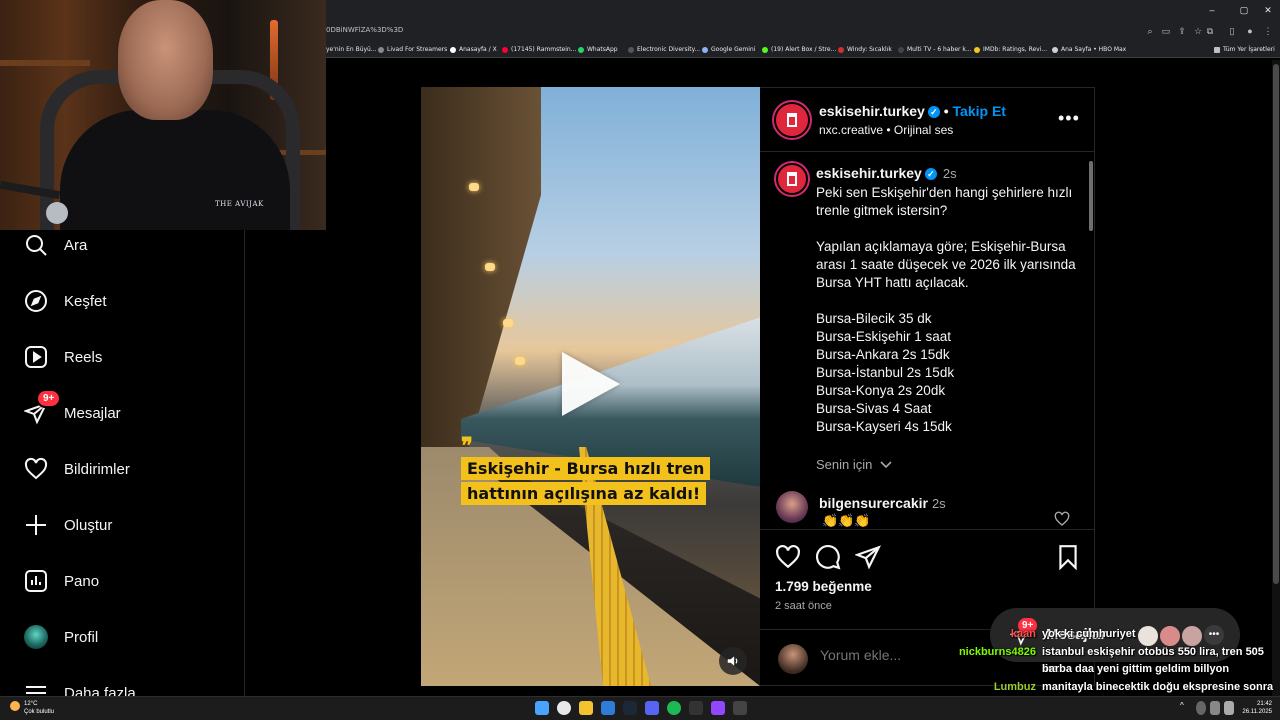 This screenshot has width=1280, height=720. What do you see at coordinates (1276, 324) in the screenshot?
I see `page-scrollbar-thumb` at bounding box center [1276, 324].